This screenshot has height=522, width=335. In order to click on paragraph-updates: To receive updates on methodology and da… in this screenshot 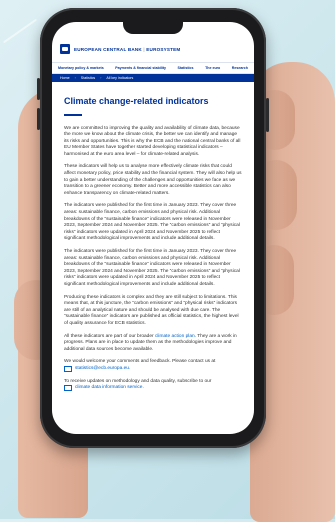, I will do `click(153, 385)`.